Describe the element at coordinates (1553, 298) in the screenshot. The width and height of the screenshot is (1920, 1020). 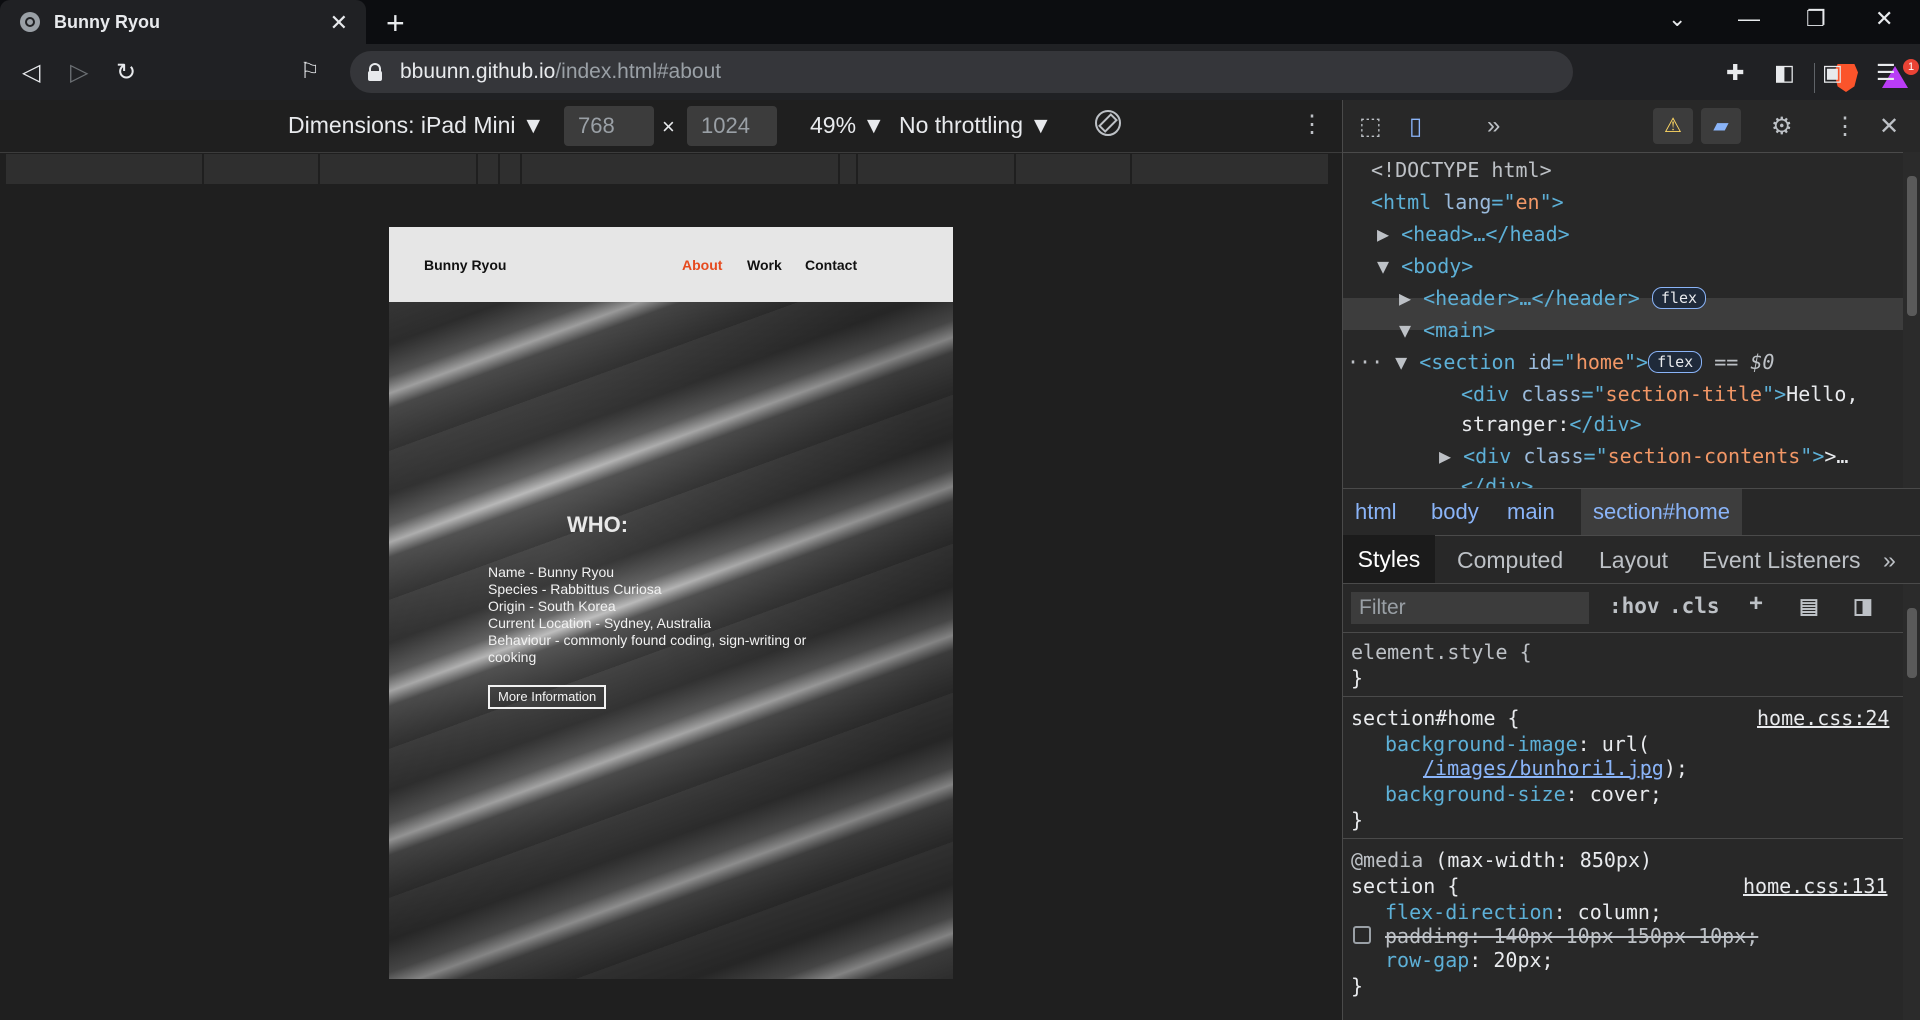
I see `dom-header-node: ▶ <header>…</header> flex` at that location.